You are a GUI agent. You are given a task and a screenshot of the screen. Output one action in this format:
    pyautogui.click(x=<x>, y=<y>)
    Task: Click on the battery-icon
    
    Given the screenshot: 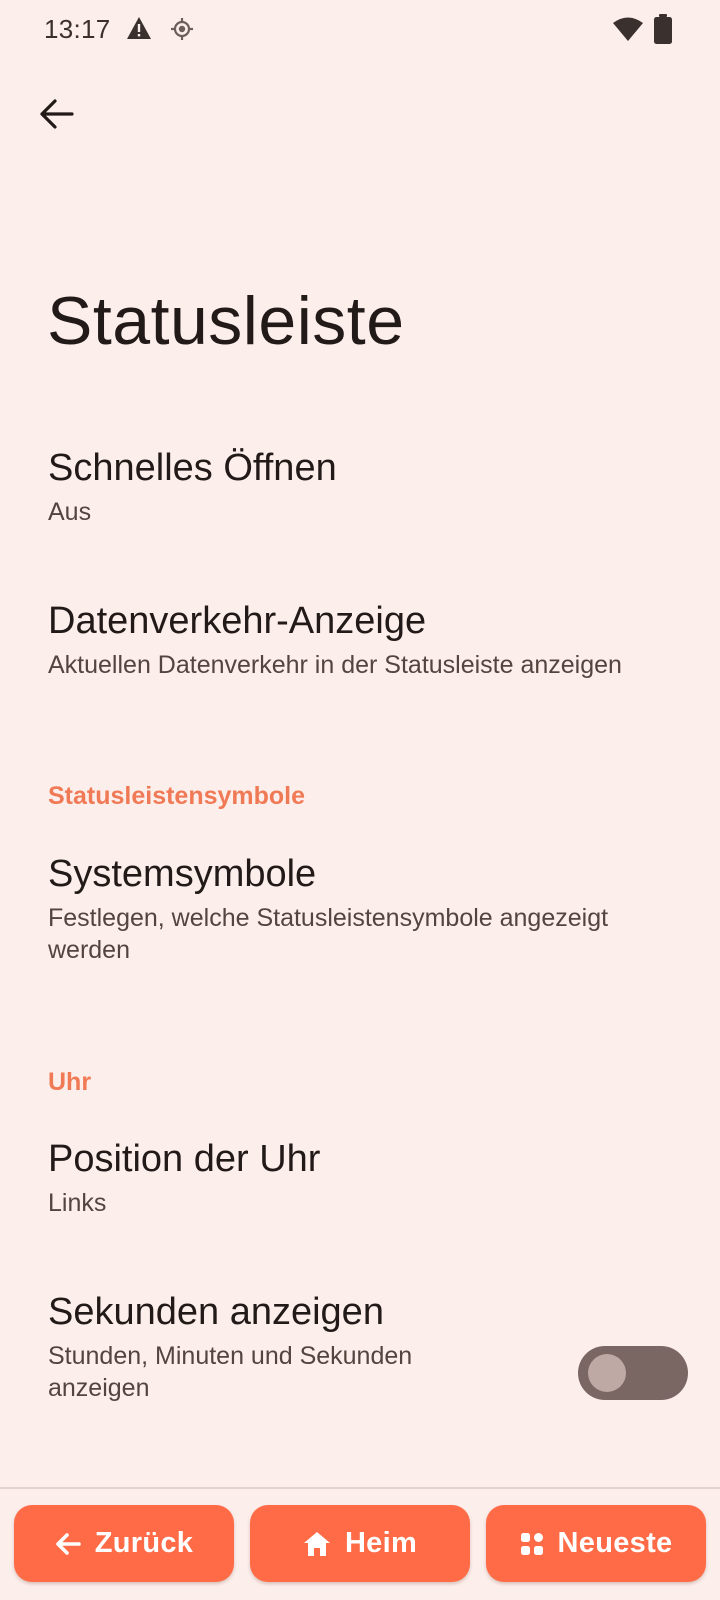 What is the action you would take?
    pyautogui.click(x=663, y=31)
    